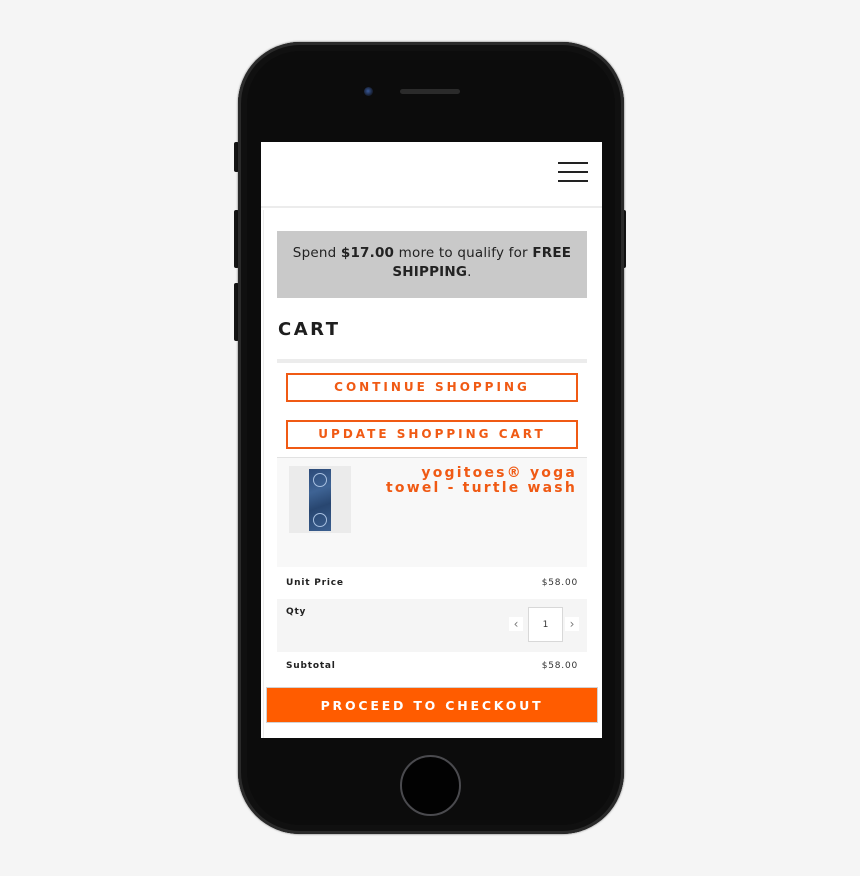  What do you see at coordinates (559, 666) in the screenshot?
I see `subtotal-value: $58.00` at bounding box center [559, 666].